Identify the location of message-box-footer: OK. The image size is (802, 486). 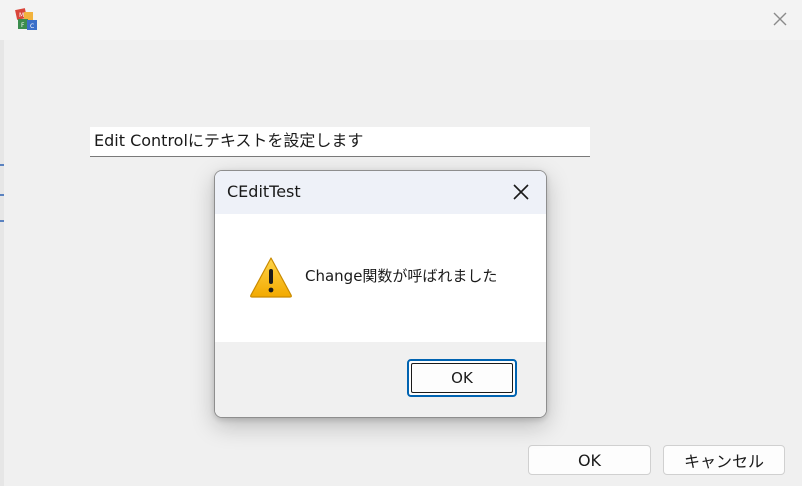
(380, 379).